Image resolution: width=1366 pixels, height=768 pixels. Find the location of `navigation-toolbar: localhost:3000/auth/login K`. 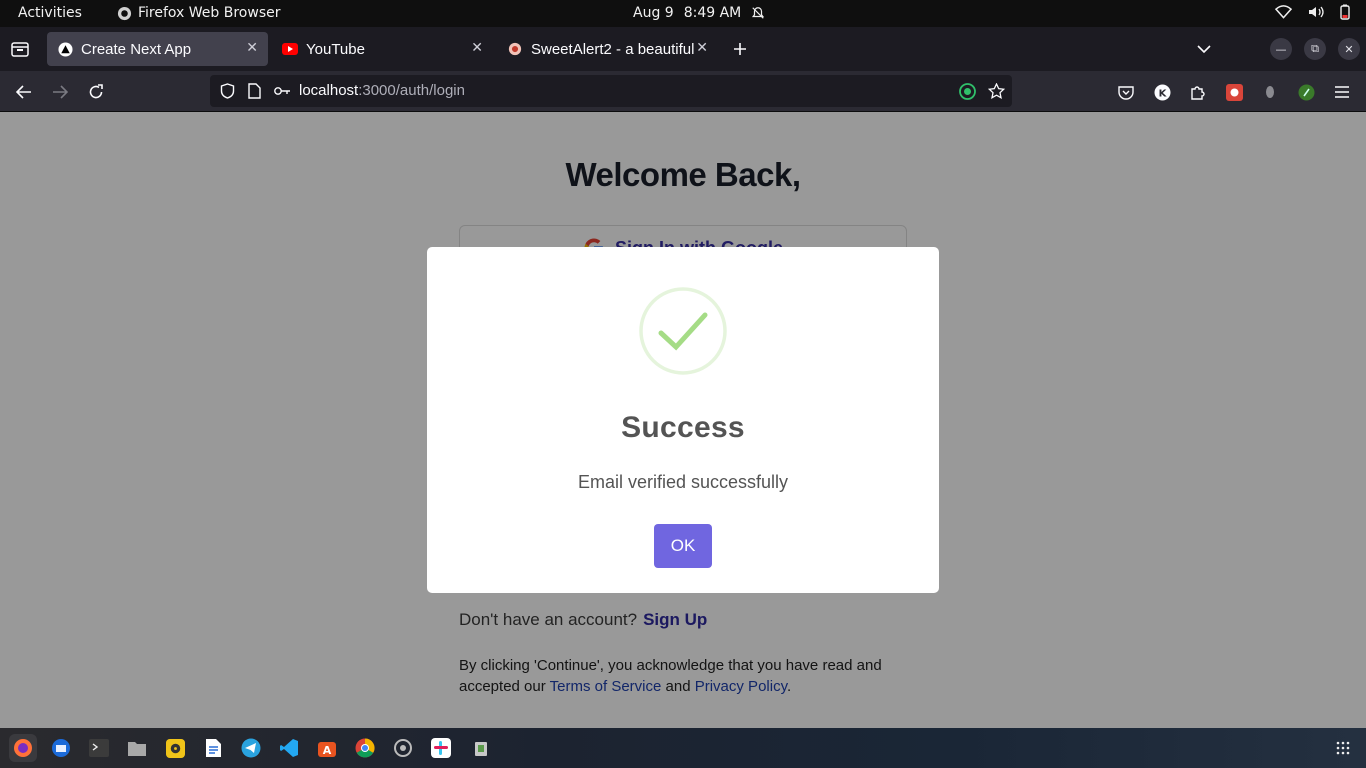

navigation-toolbar: localhost:3000/auth/login K is located at coordinates (683, 91).